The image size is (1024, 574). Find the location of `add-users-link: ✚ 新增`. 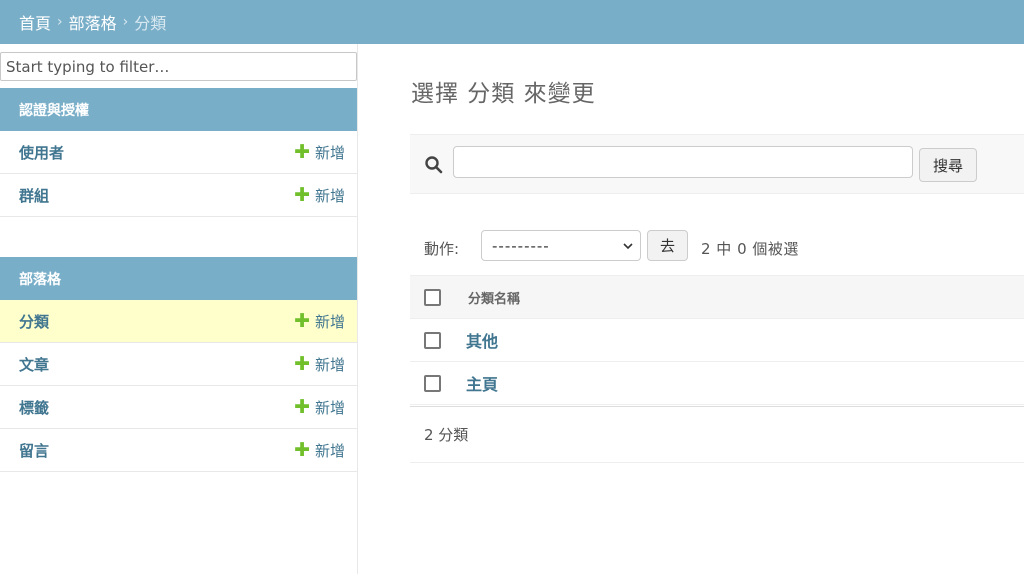

add-users-link: ✚ 新增 is located at coordinates (319, 152).